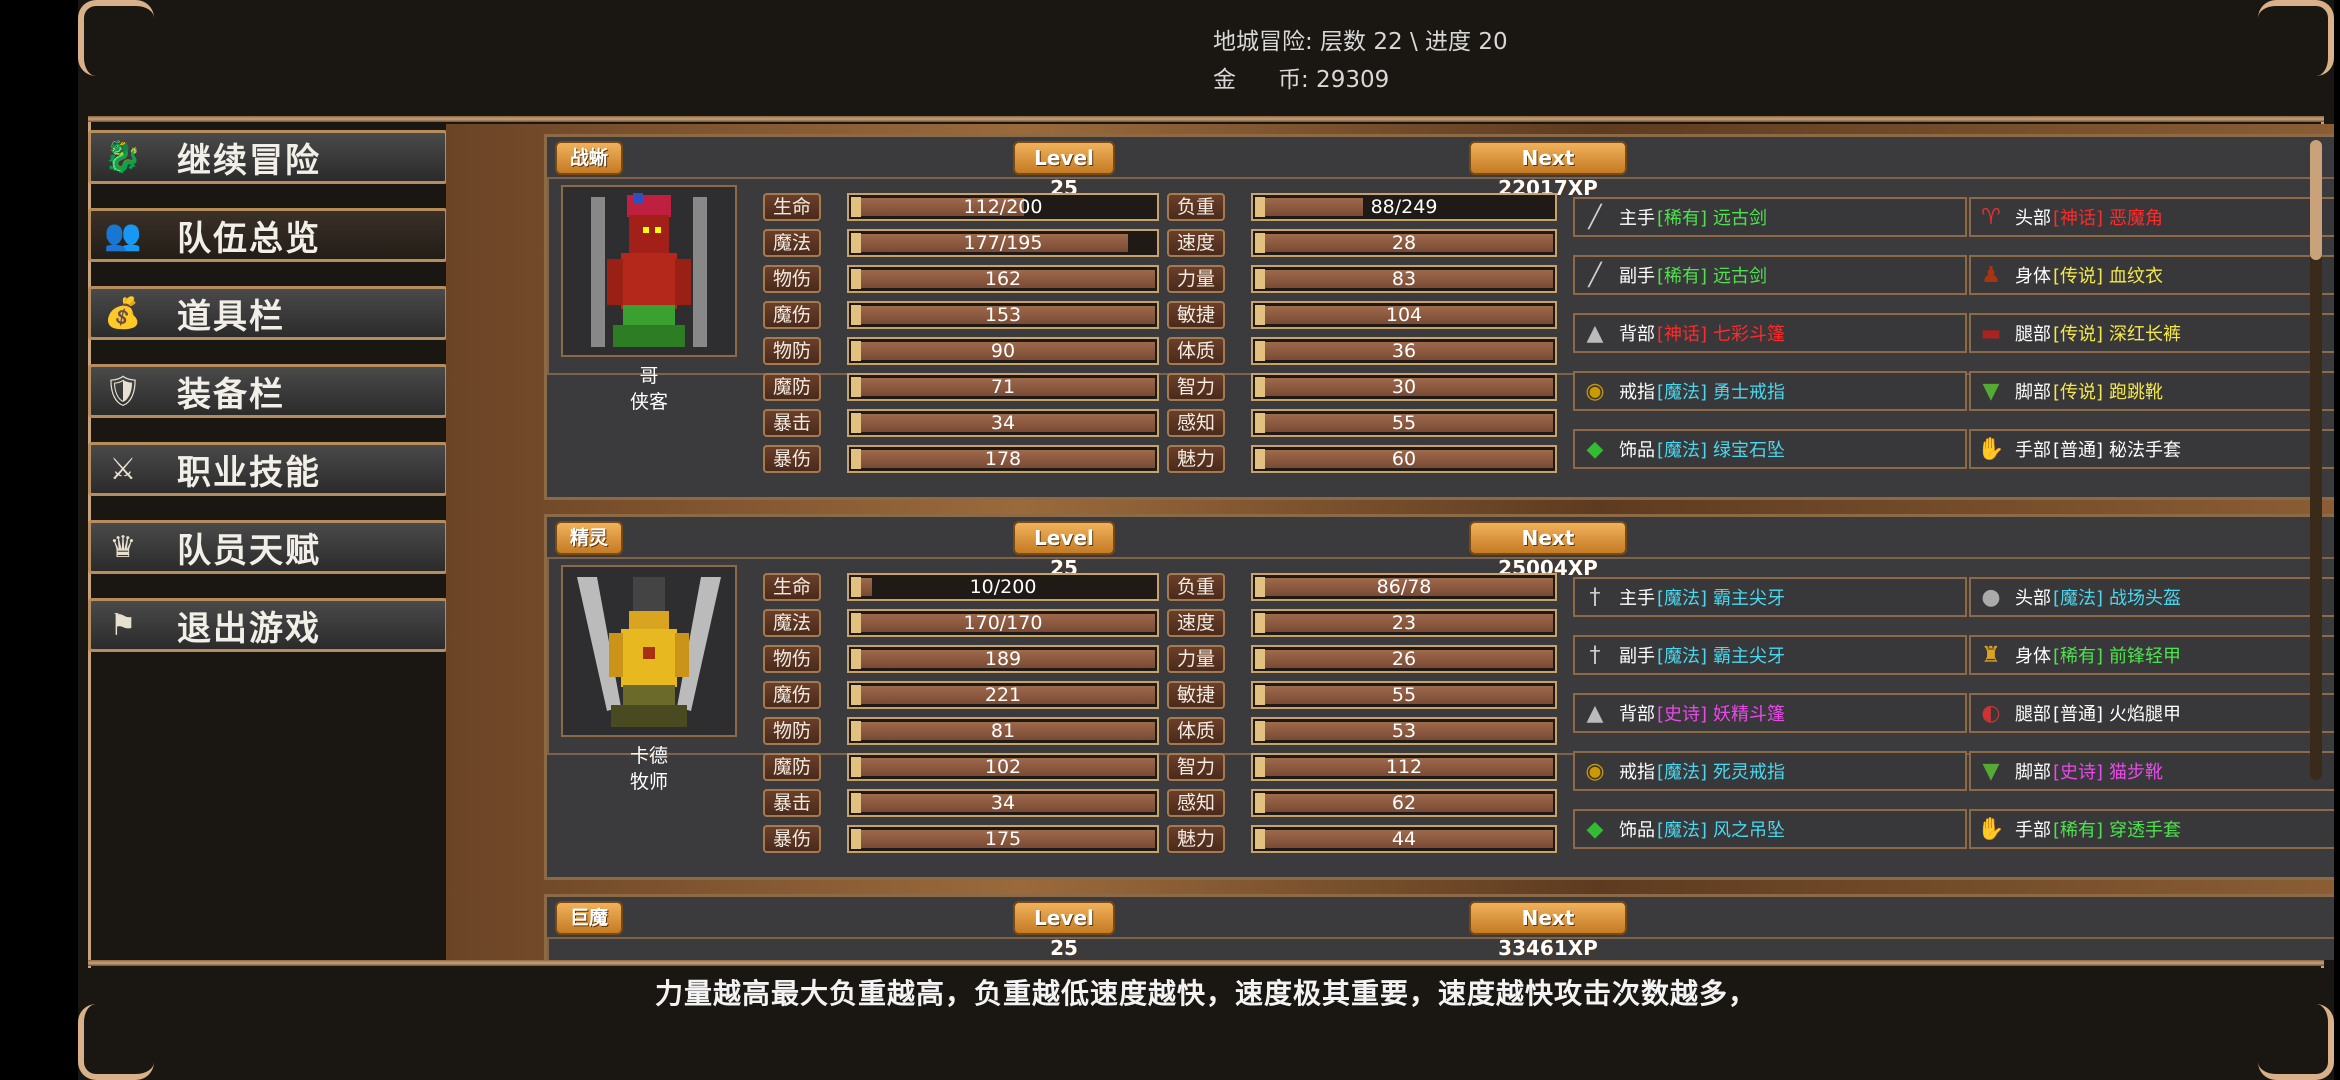 This screenshot has width=2340, height=1080. What do you see at coordinates (2151, 829) in the screenshot?
I see `equipment-slot: ✋ 手部 [稀有] 穿透手套` at bounding box center [2151, 829].